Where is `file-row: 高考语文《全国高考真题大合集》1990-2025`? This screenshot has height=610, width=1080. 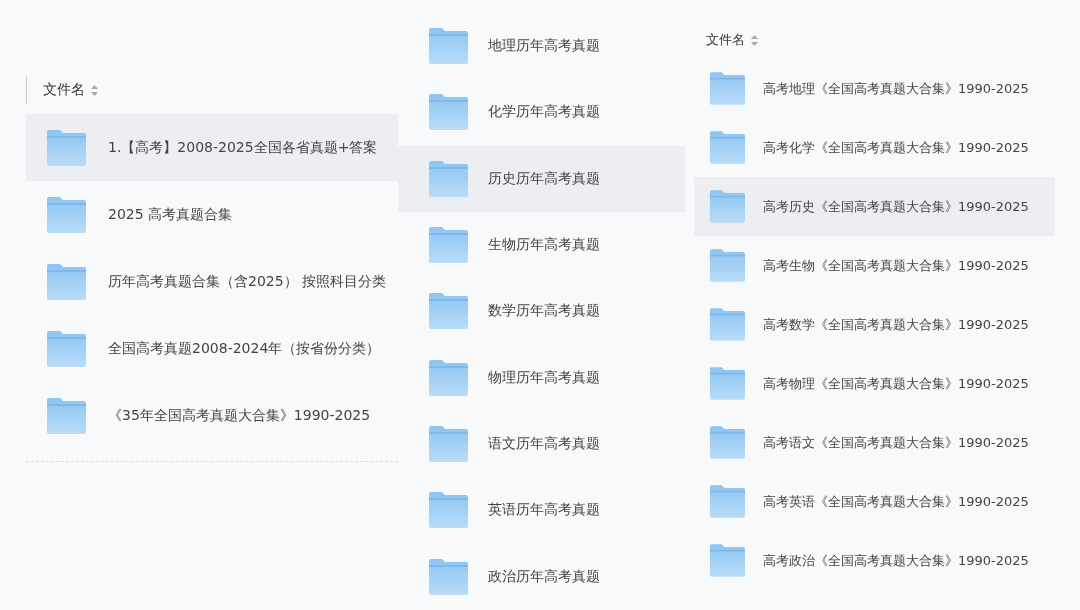
file-row: 高考语文《全国高考真题大合集》1990-2025 is located at coordinates (874, 442).